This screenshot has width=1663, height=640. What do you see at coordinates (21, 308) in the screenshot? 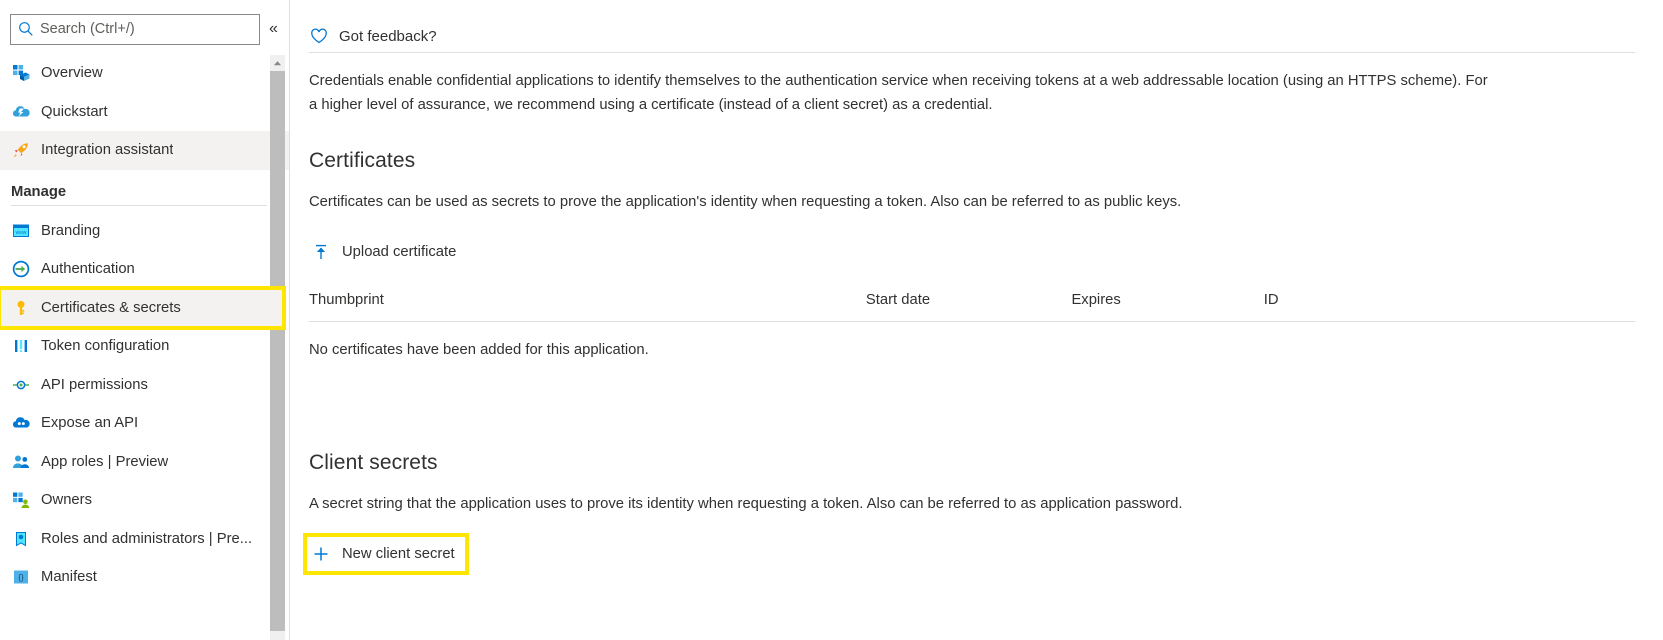
I see `key-icon` at bounding box center [21, 308].